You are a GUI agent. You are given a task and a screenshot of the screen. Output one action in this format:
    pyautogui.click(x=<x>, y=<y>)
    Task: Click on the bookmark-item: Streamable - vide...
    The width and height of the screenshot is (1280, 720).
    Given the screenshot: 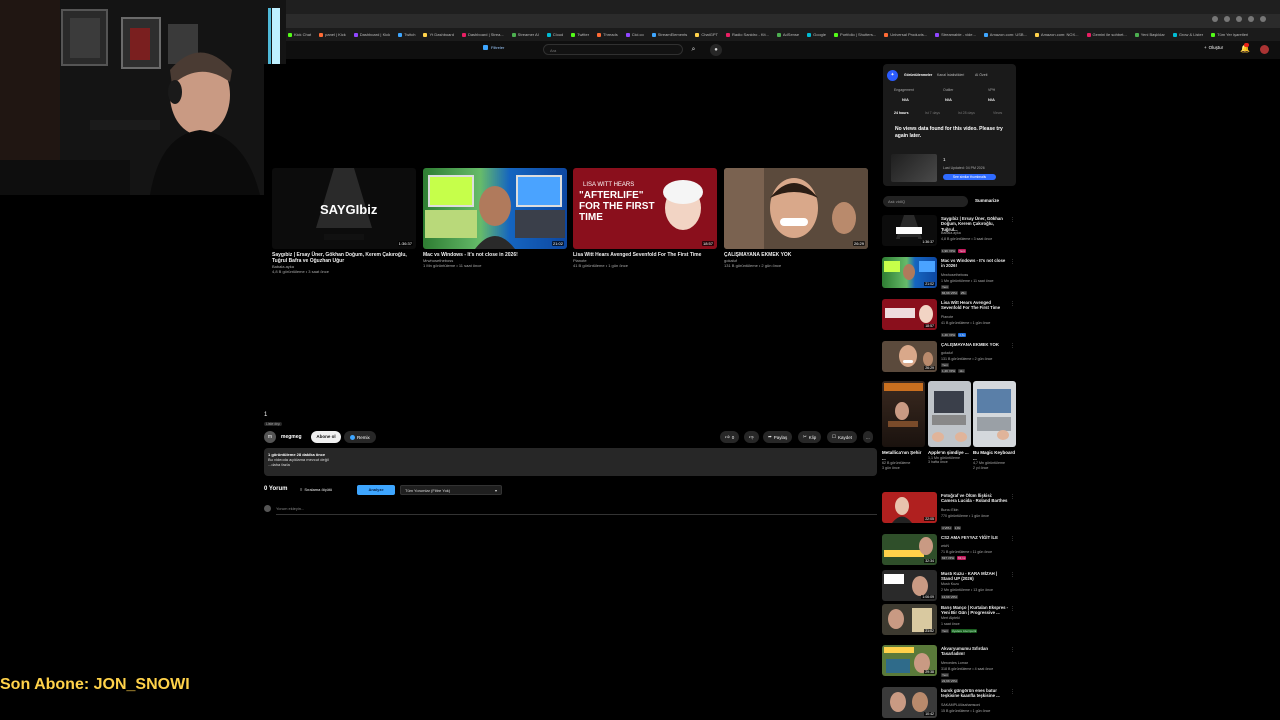 What is the action you would take?
    pyautogui.click(x=955, y=34)
    